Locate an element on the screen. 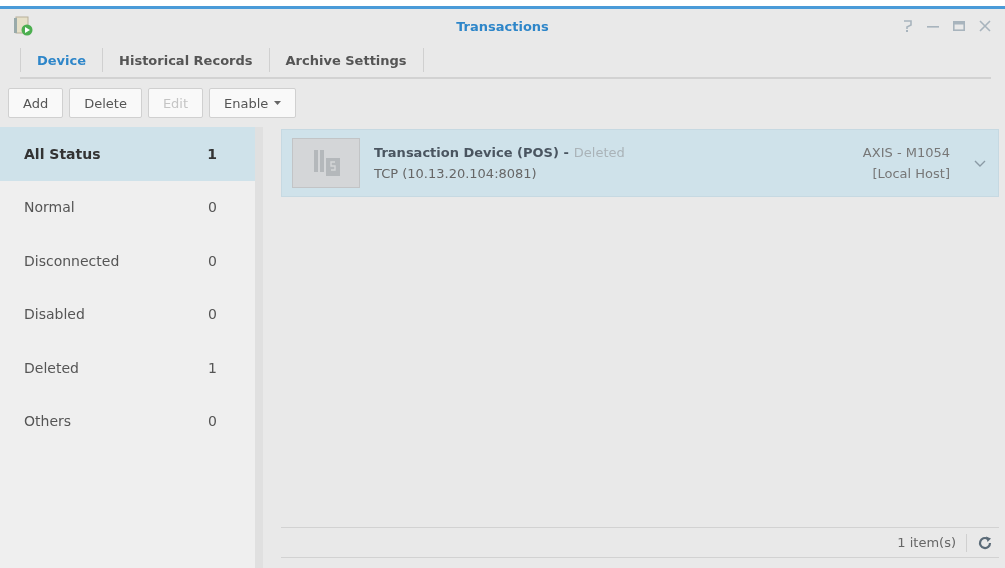  device-name: Transaction Device (POS) - is located at coordinates (471, 152).